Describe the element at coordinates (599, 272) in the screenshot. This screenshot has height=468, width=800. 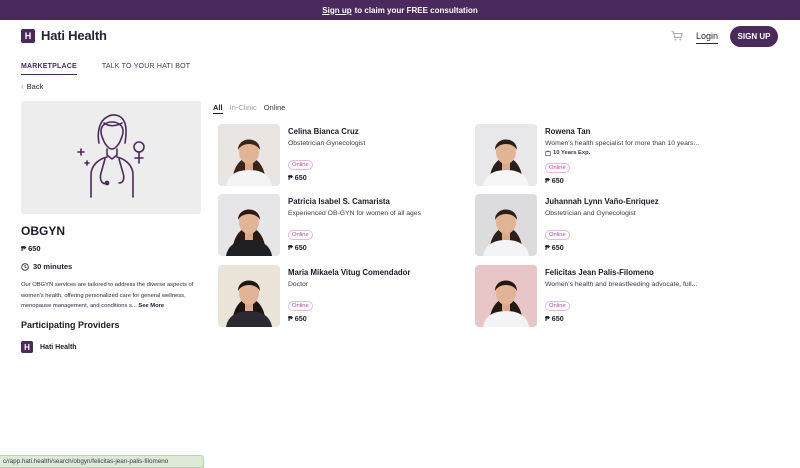
I see `doctor-name: Felicitas Jean Palis-Filomeno` at that location.